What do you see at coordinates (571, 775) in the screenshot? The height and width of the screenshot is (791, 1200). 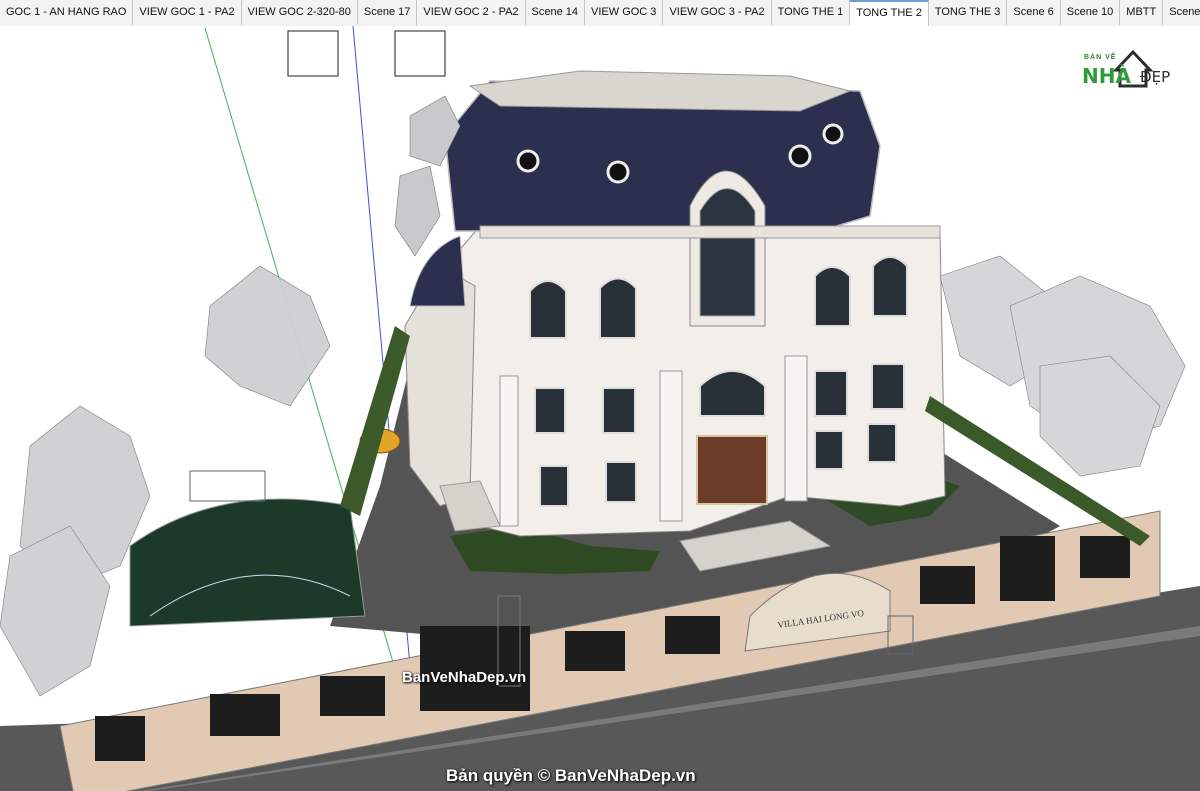 I see `watermark-bottom: Bản quyền © BanVeNhaDep.vn` at bounding box center [571, 775].